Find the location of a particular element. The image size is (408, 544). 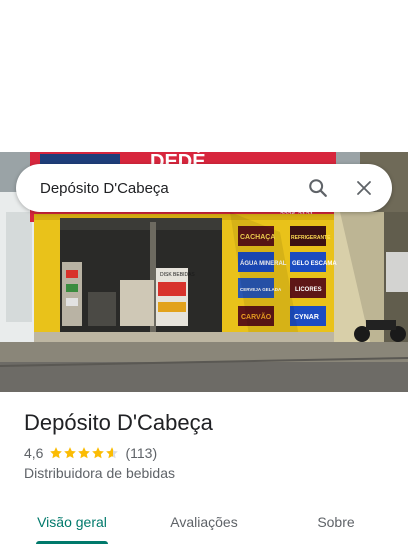

wall-sign-6: LICORES is located at coordinates (308, 290).